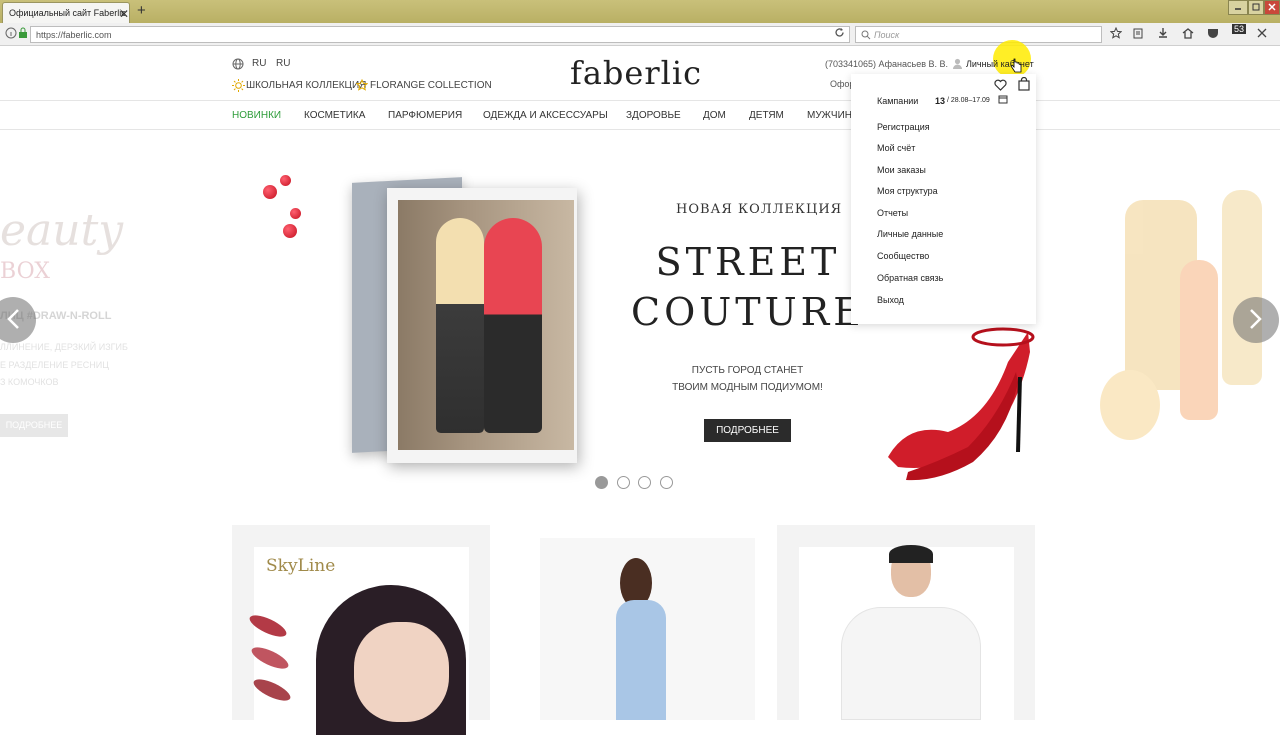  I want to click on dropdown-item-personal-data: Личные данные, so click(910, 234).